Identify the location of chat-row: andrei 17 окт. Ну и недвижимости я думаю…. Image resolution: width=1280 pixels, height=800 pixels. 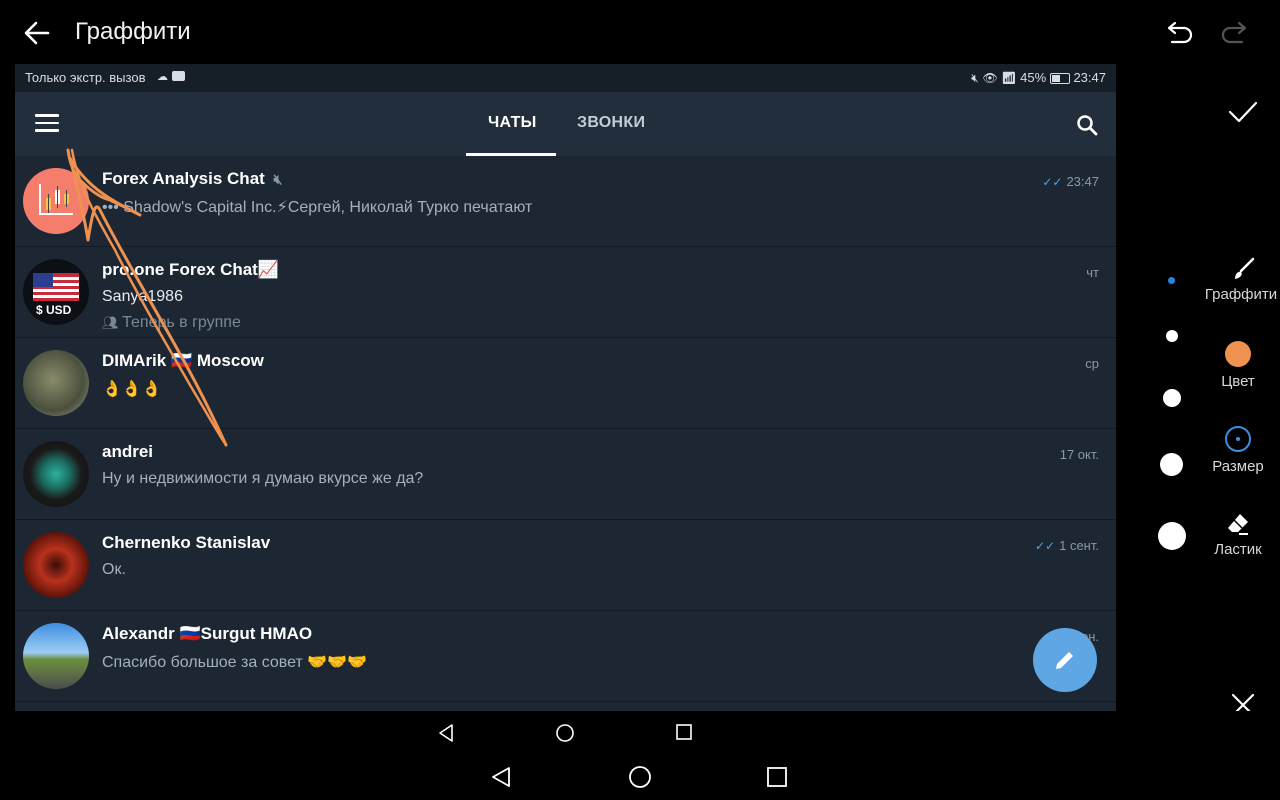
(565, 474).